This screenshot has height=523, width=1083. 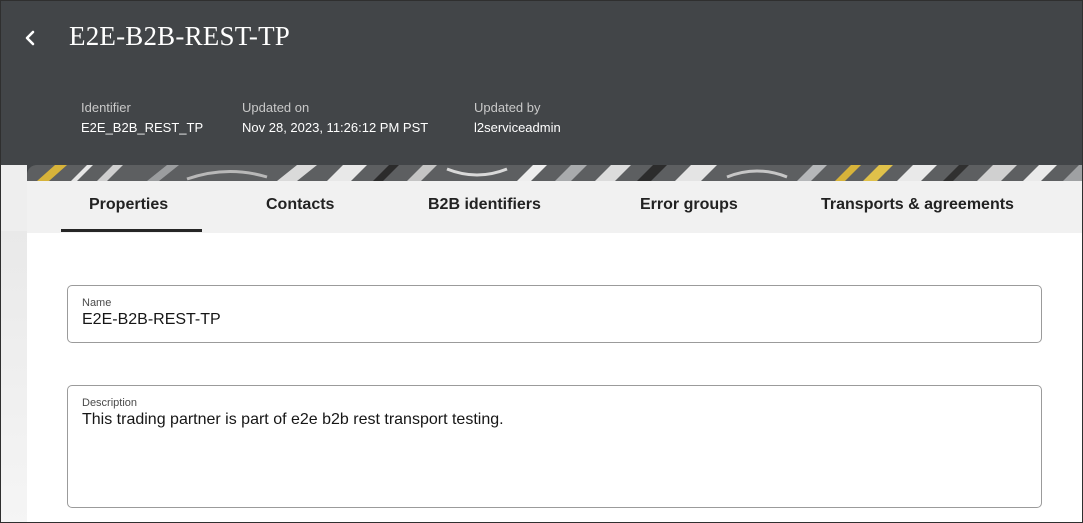 I want to click on back-button, so click(x=30, y=38).